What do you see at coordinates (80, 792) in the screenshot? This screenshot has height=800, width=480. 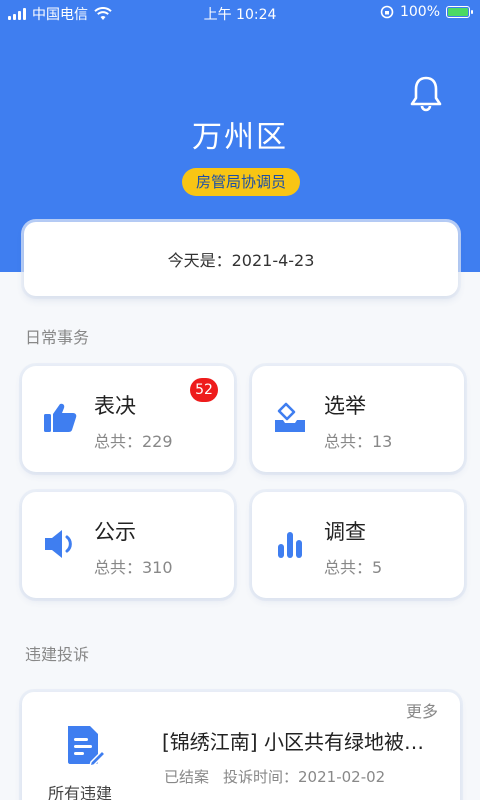 I see `all-violations-label: 所有违建` at bounding box center [80, 792].